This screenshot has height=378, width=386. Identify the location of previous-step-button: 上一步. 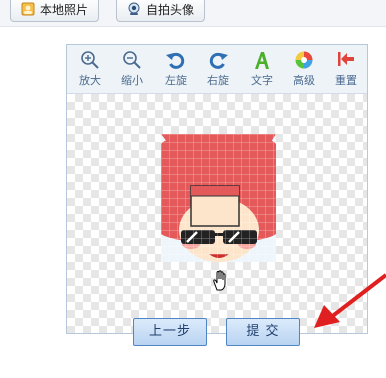
(170, 332).